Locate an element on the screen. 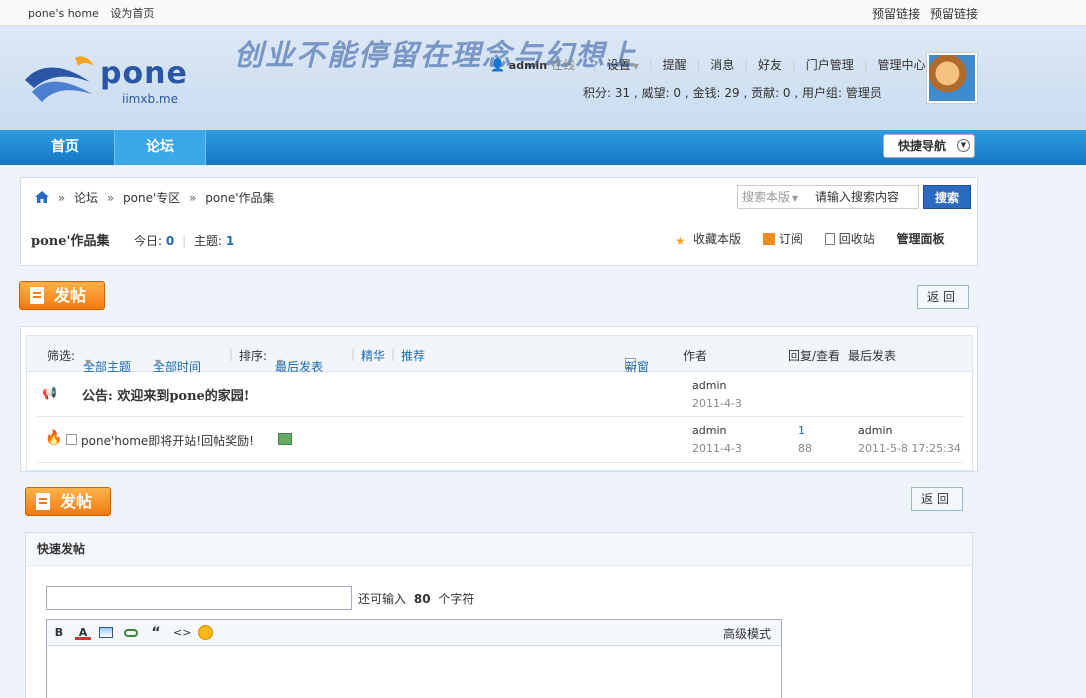 The height and width of the screenshot is (698, 1086). reserved-link-2: 预留链接 is located at coordinates (954, 14).